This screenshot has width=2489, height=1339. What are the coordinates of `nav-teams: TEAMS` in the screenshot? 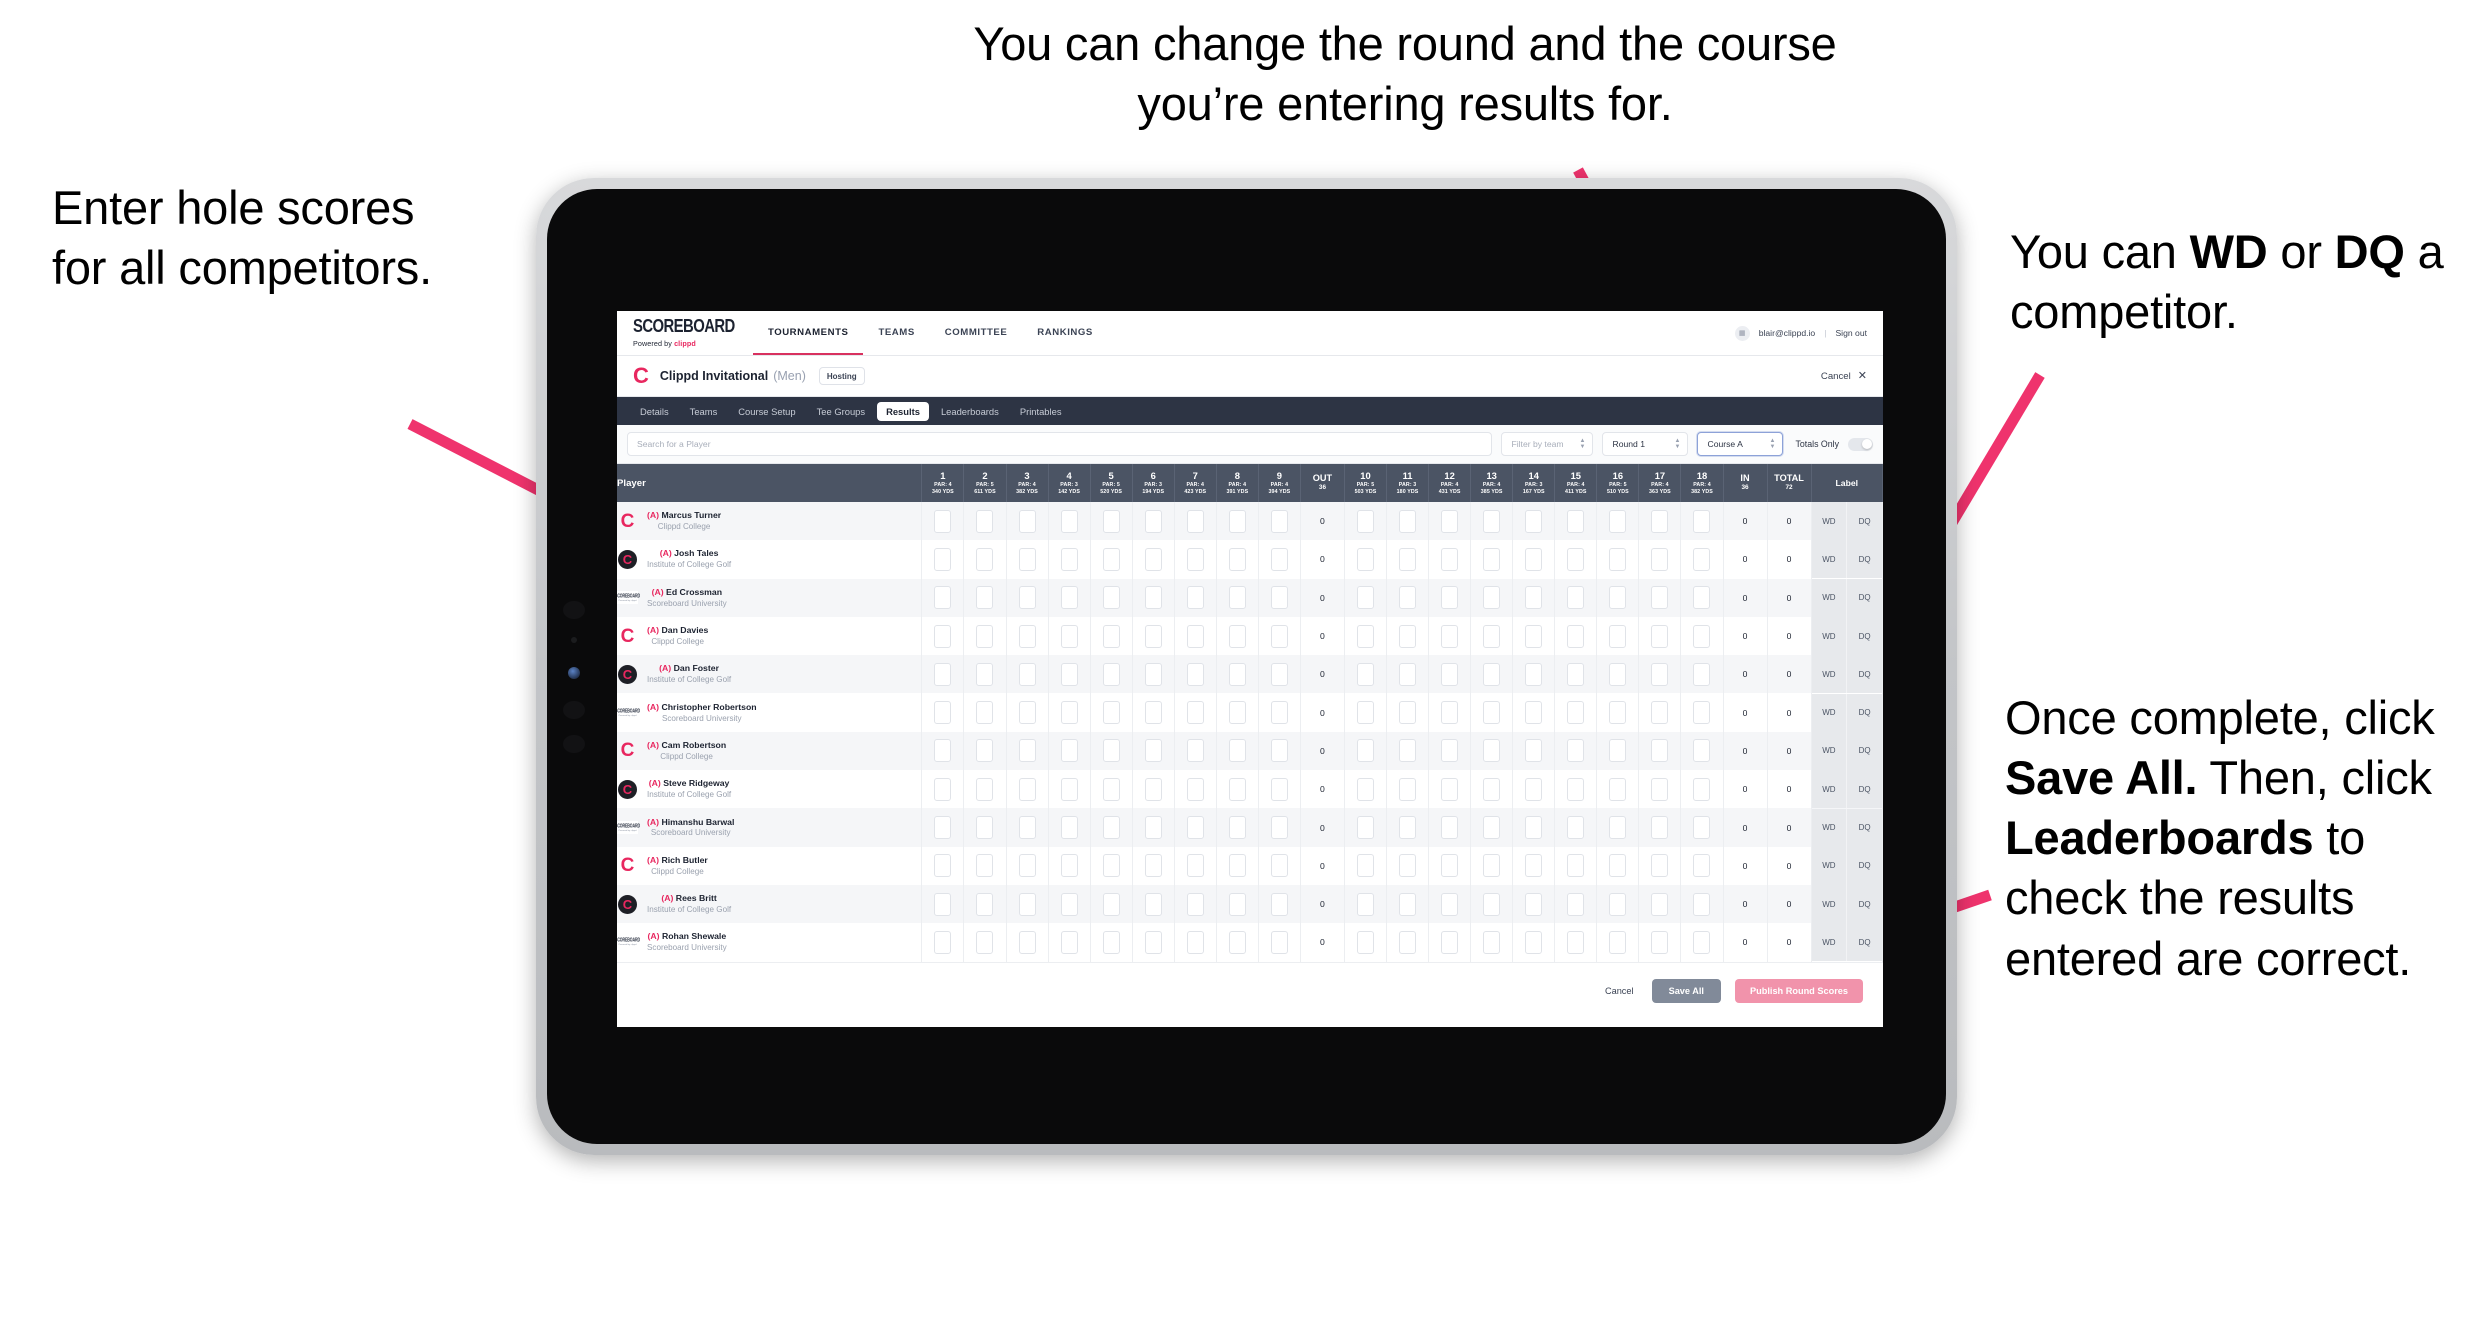 It's located at (896, 333).